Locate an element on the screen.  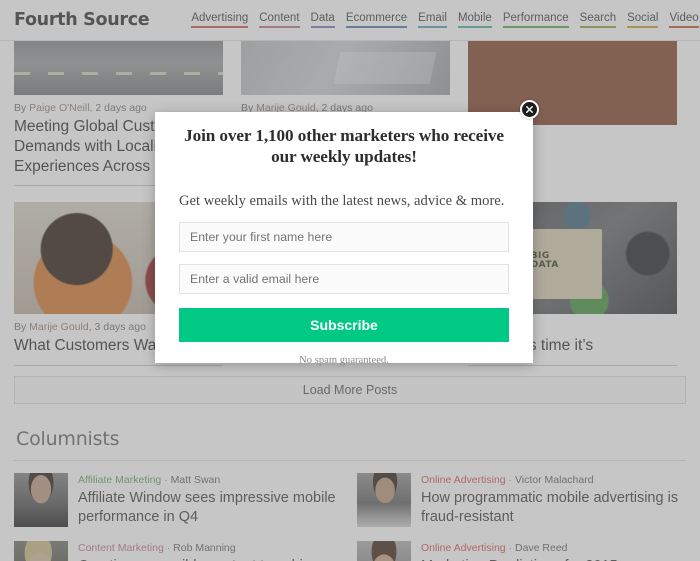
columnist-author: Matt Swan is located at coordinates (196, 480).